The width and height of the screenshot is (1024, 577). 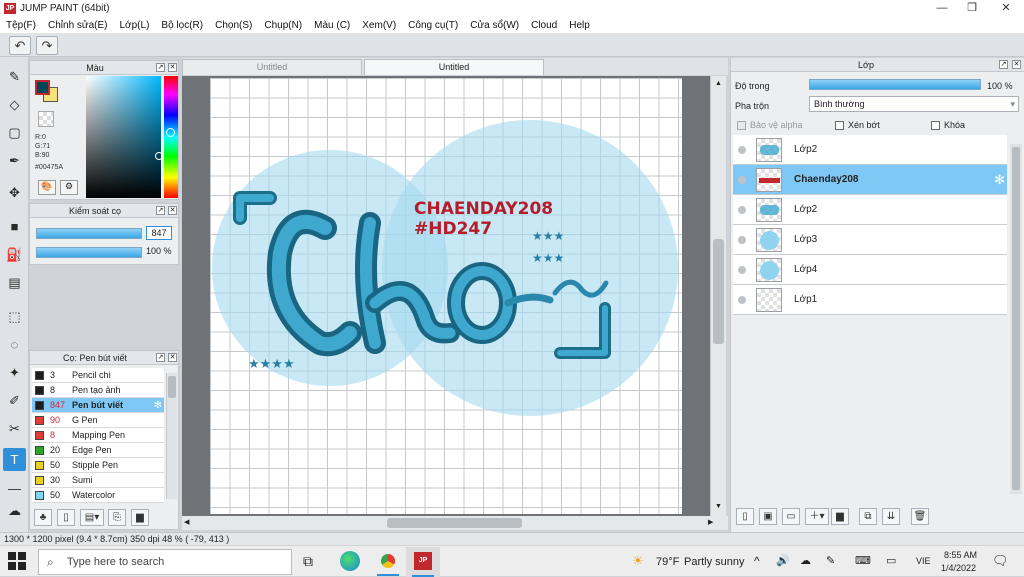 I want to click on protect-alpha-checkbox: Bảo vệ alpha, so click(x=770, y=125).